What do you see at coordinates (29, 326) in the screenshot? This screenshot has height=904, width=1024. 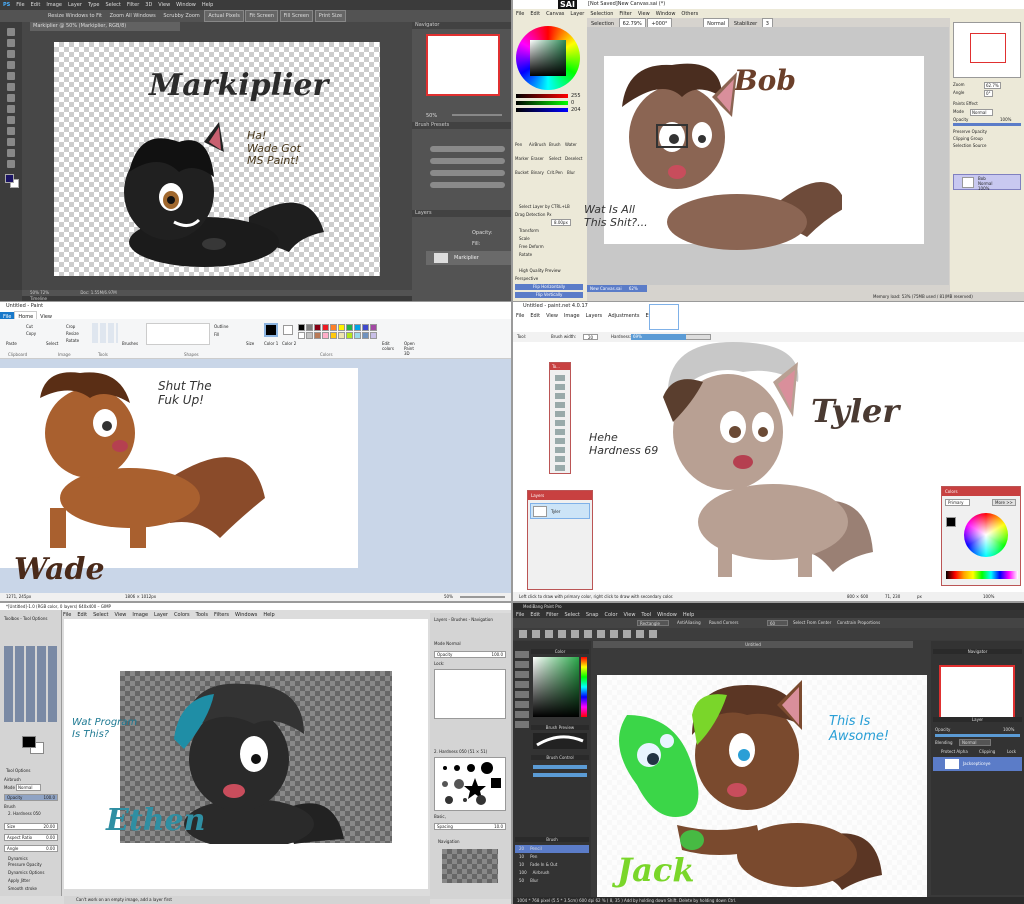 I see `mspaint-cut-button: Cut` at bounding box center [29, 326].